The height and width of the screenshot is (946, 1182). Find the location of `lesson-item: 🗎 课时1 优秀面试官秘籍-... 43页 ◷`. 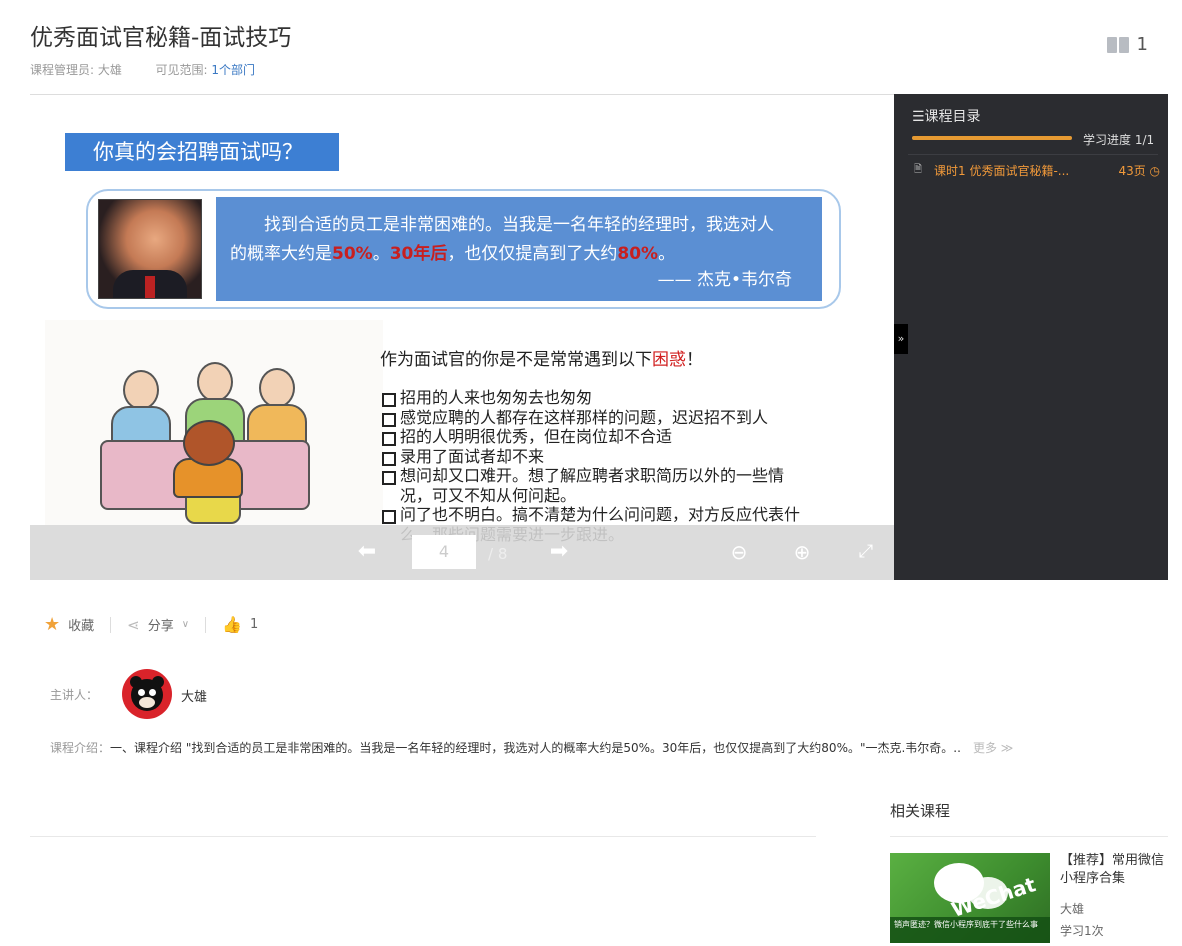

lesson-item: 🗎 课时1 优秀面试官秘籍-... 43页 ◷ is located at coordinates (1037, 170).